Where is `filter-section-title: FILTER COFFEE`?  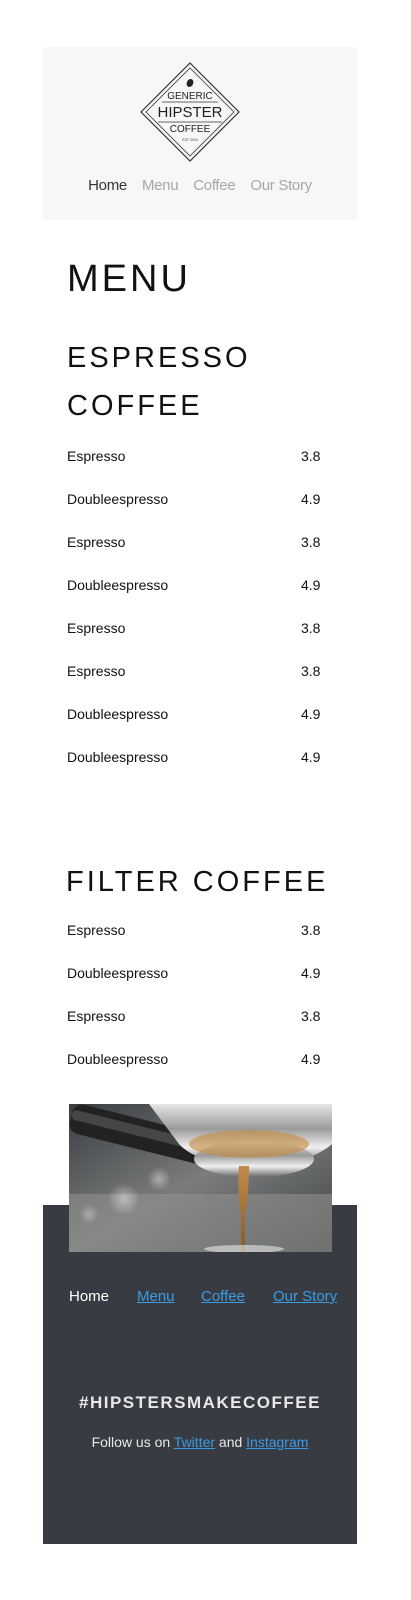
filter-section-title: FILTER COFFEE is located at coordinates (197, 882).